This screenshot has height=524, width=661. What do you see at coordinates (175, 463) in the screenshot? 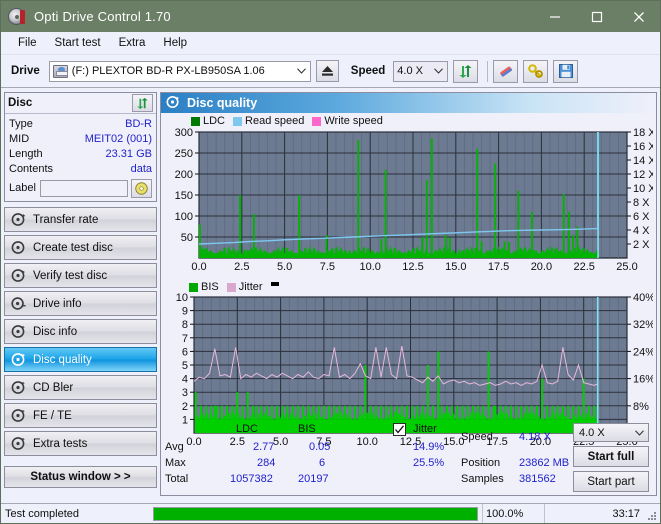
I see `stats-row-max: Max` at bounding box center [175, 463].